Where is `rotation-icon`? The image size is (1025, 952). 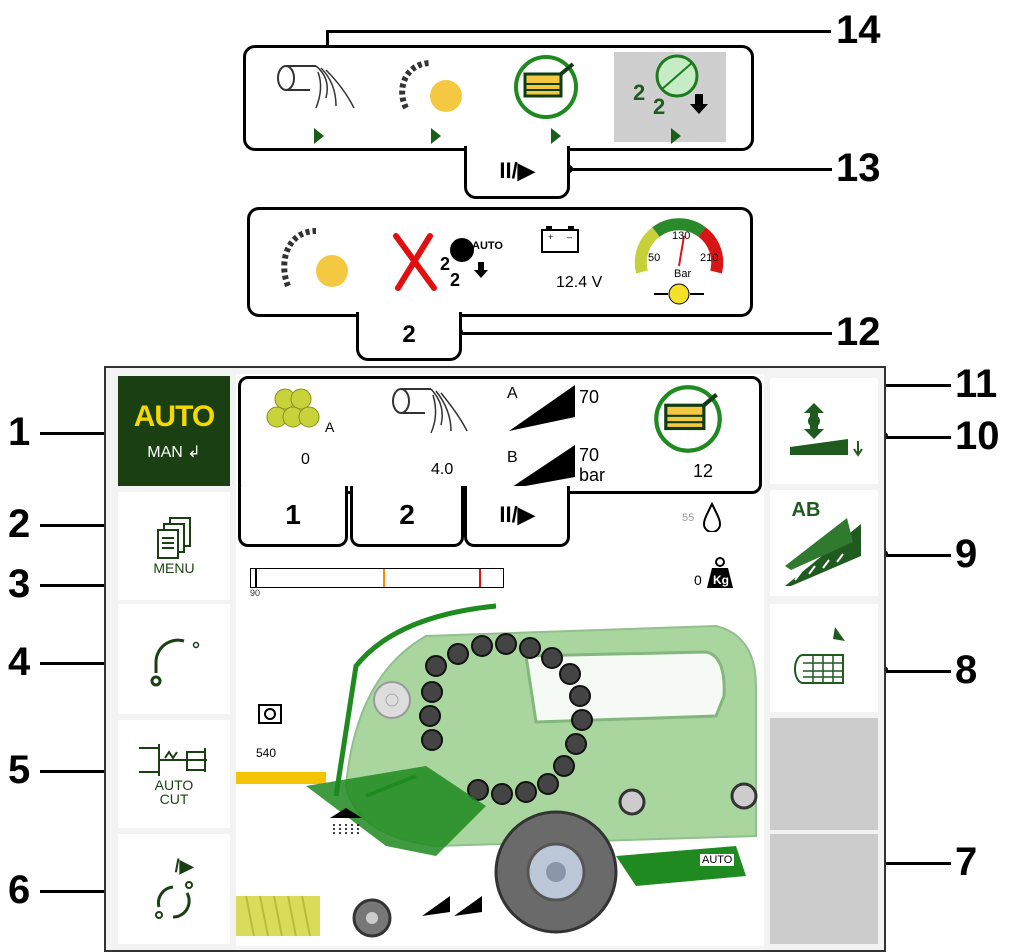
rotation-icon is located at coordinates (174, 899).